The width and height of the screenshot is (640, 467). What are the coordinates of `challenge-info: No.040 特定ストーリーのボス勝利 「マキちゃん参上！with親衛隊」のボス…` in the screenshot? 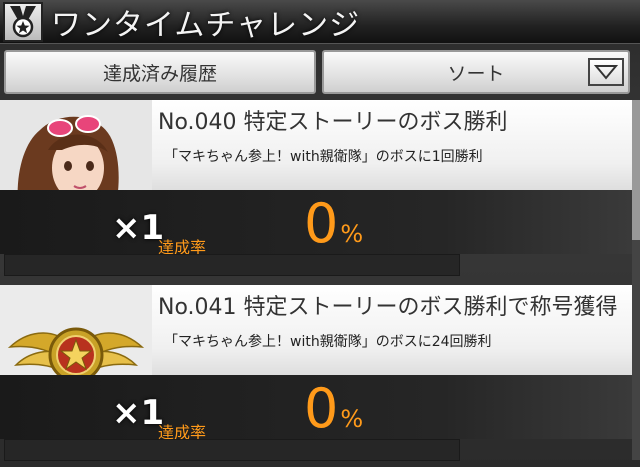 It's located at (392, 145).